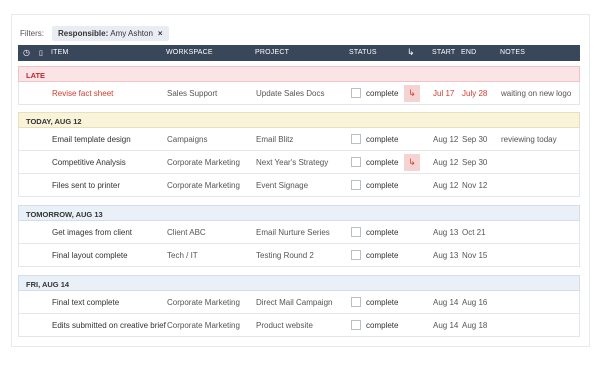  Describe the element at coordinates (187, 139) in the screenshot. I see `workspace-cell: Campaigns` at that location.